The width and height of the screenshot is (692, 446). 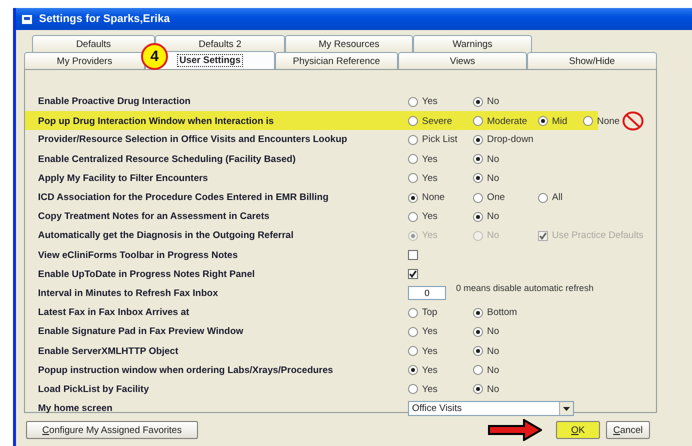 I want to click on dialog-button: OK, so click(x=578, y=430).